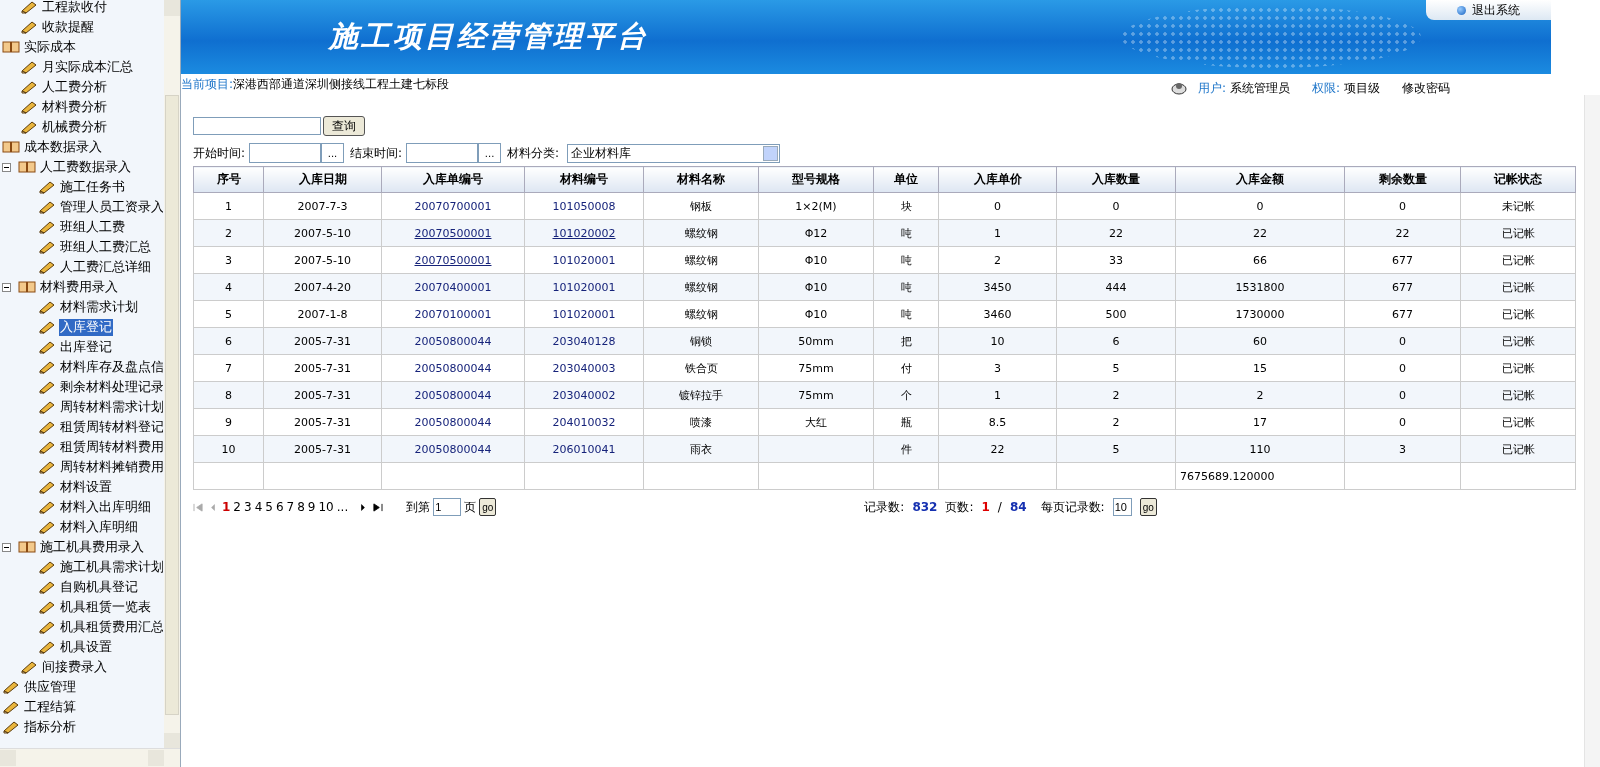  What do you see at coordinates (50, 707) in the screenshot?
I see `tree-item: 工程结算` at bounding box center [50, 707].